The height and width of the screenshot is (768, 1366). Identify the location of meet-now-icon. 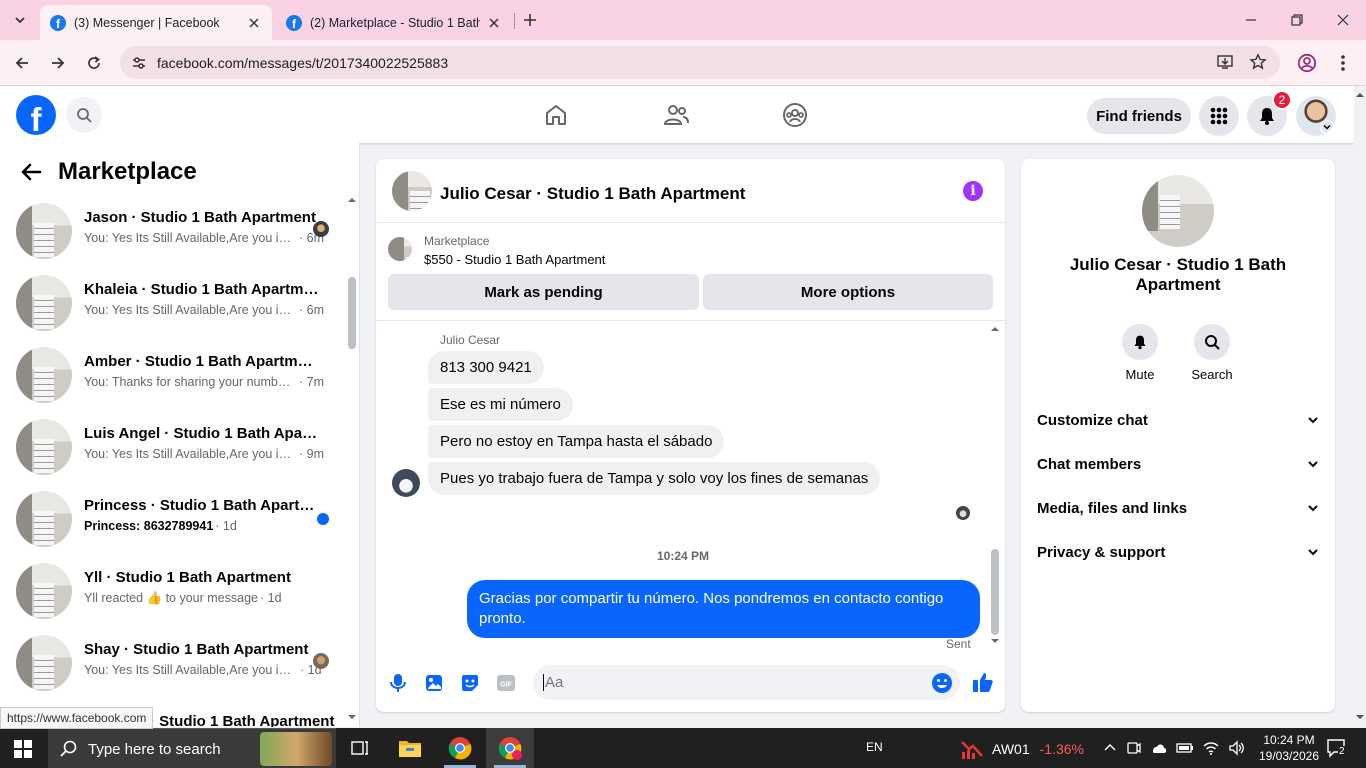
(1134, 748).